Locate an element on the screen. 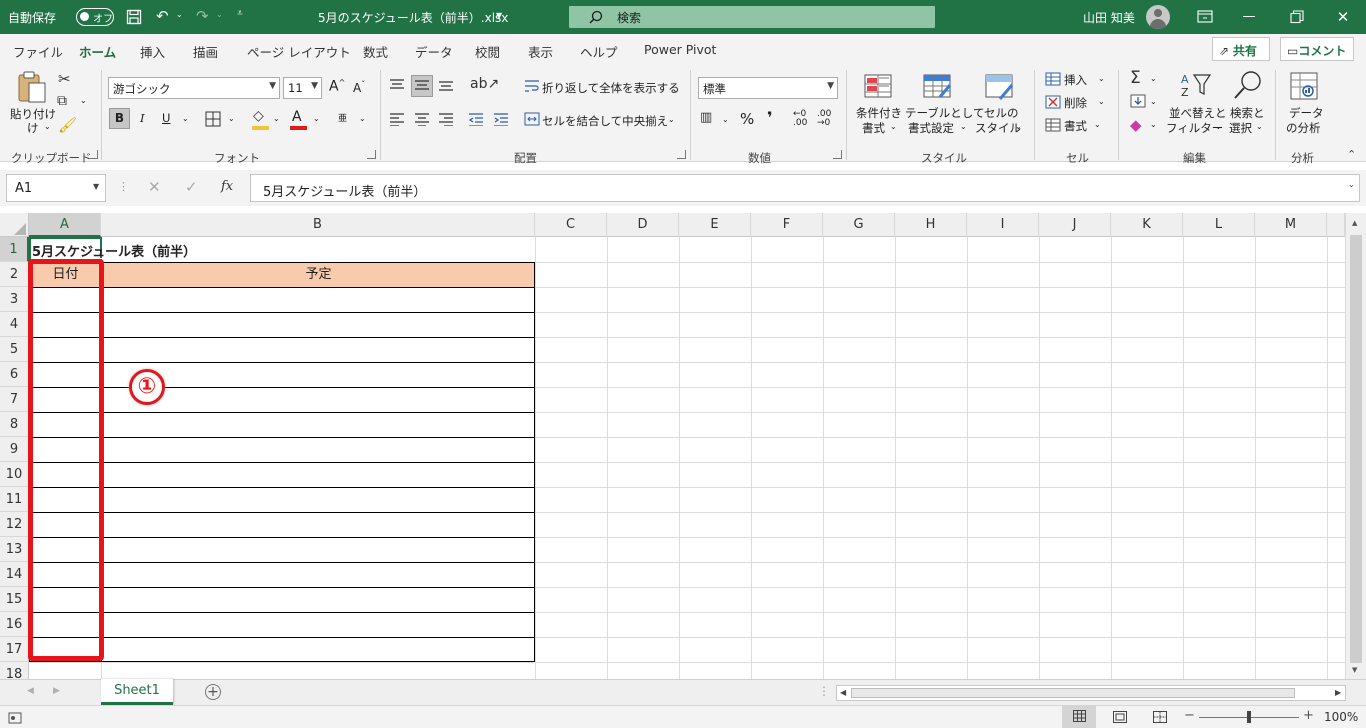 The width and height of the screenshot is (1366, 728). clear-dropdown-icon: ⌄ is located at coordinates (1153, 124).